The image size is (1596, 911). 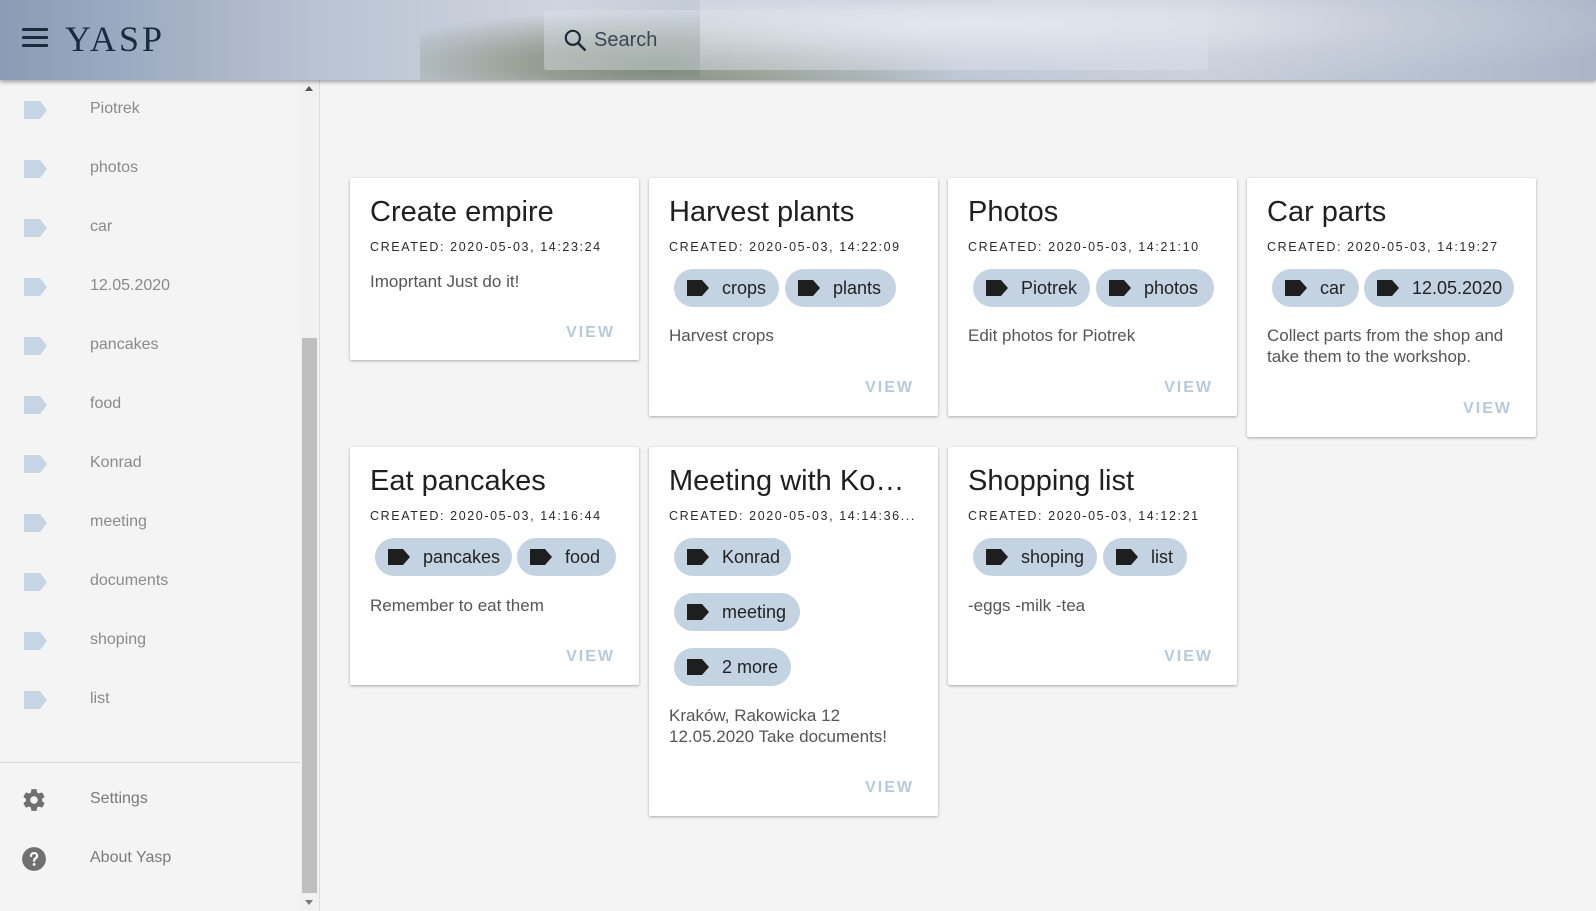 I want to click on sidebar-item-label: shoping, so click(x=118, y=639).